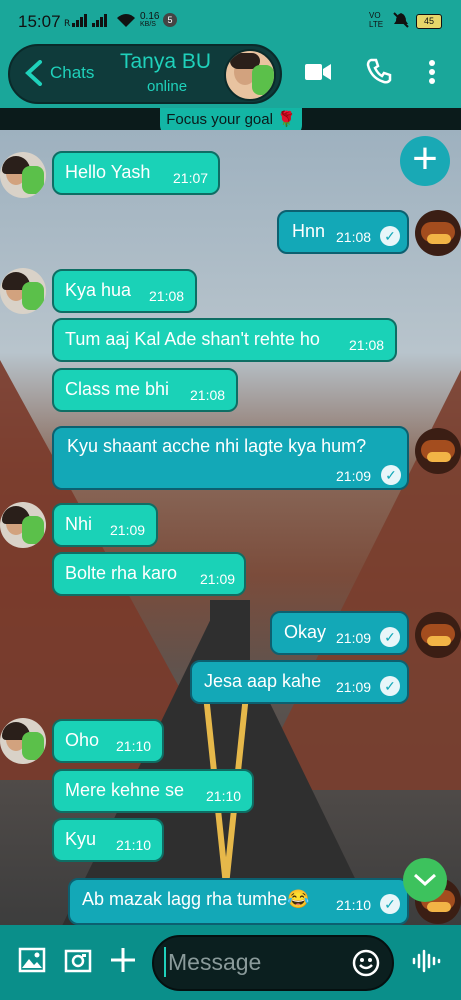 This screenshot has width=461, height=1000. What do you see at coordinates (81, 839) in the screenshot?
I see `message-text: Kyu` at bounding box center [81, 839].